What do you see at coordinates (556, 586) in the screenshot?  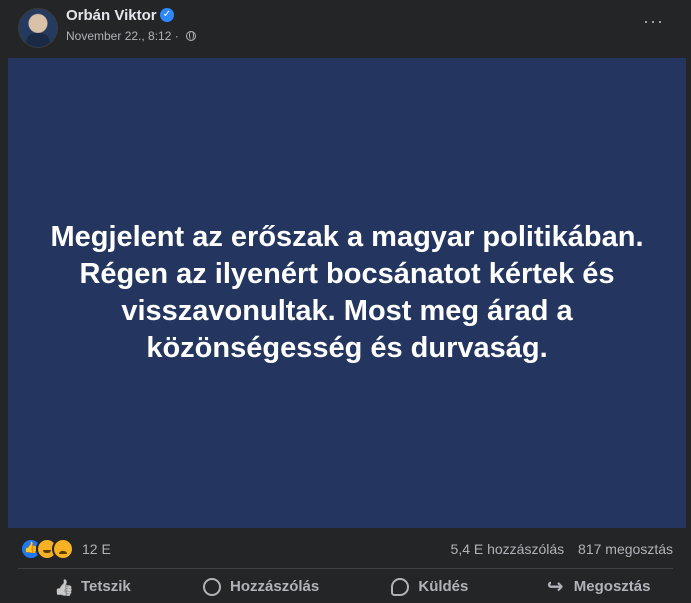 I see `share-icon` at bounding box center [556, 586].